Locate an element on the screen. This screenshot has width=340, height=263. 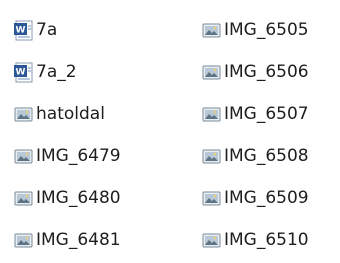
file-item-img-6479: IMG_6479 is located at coordinates (95, 156).